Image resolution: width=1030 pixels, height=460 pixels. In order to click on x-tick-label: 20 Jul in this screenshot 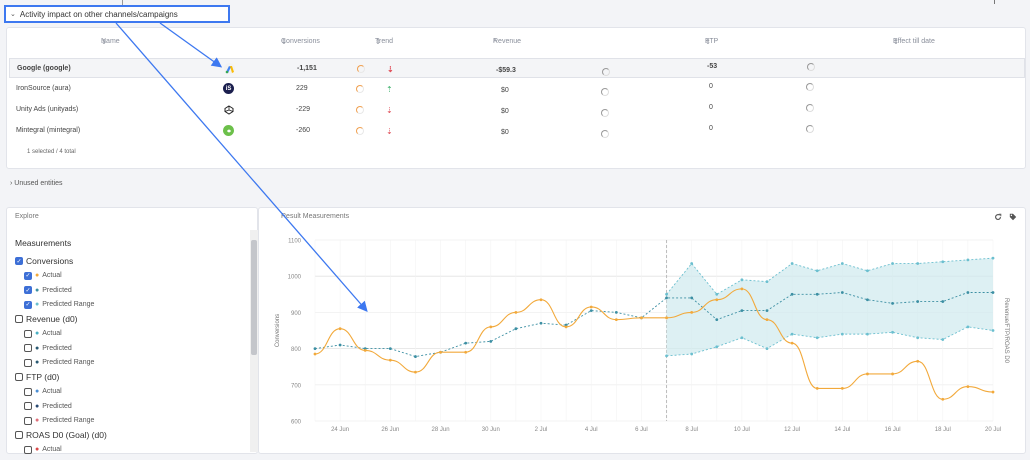, I will do `click(993, 430)`.